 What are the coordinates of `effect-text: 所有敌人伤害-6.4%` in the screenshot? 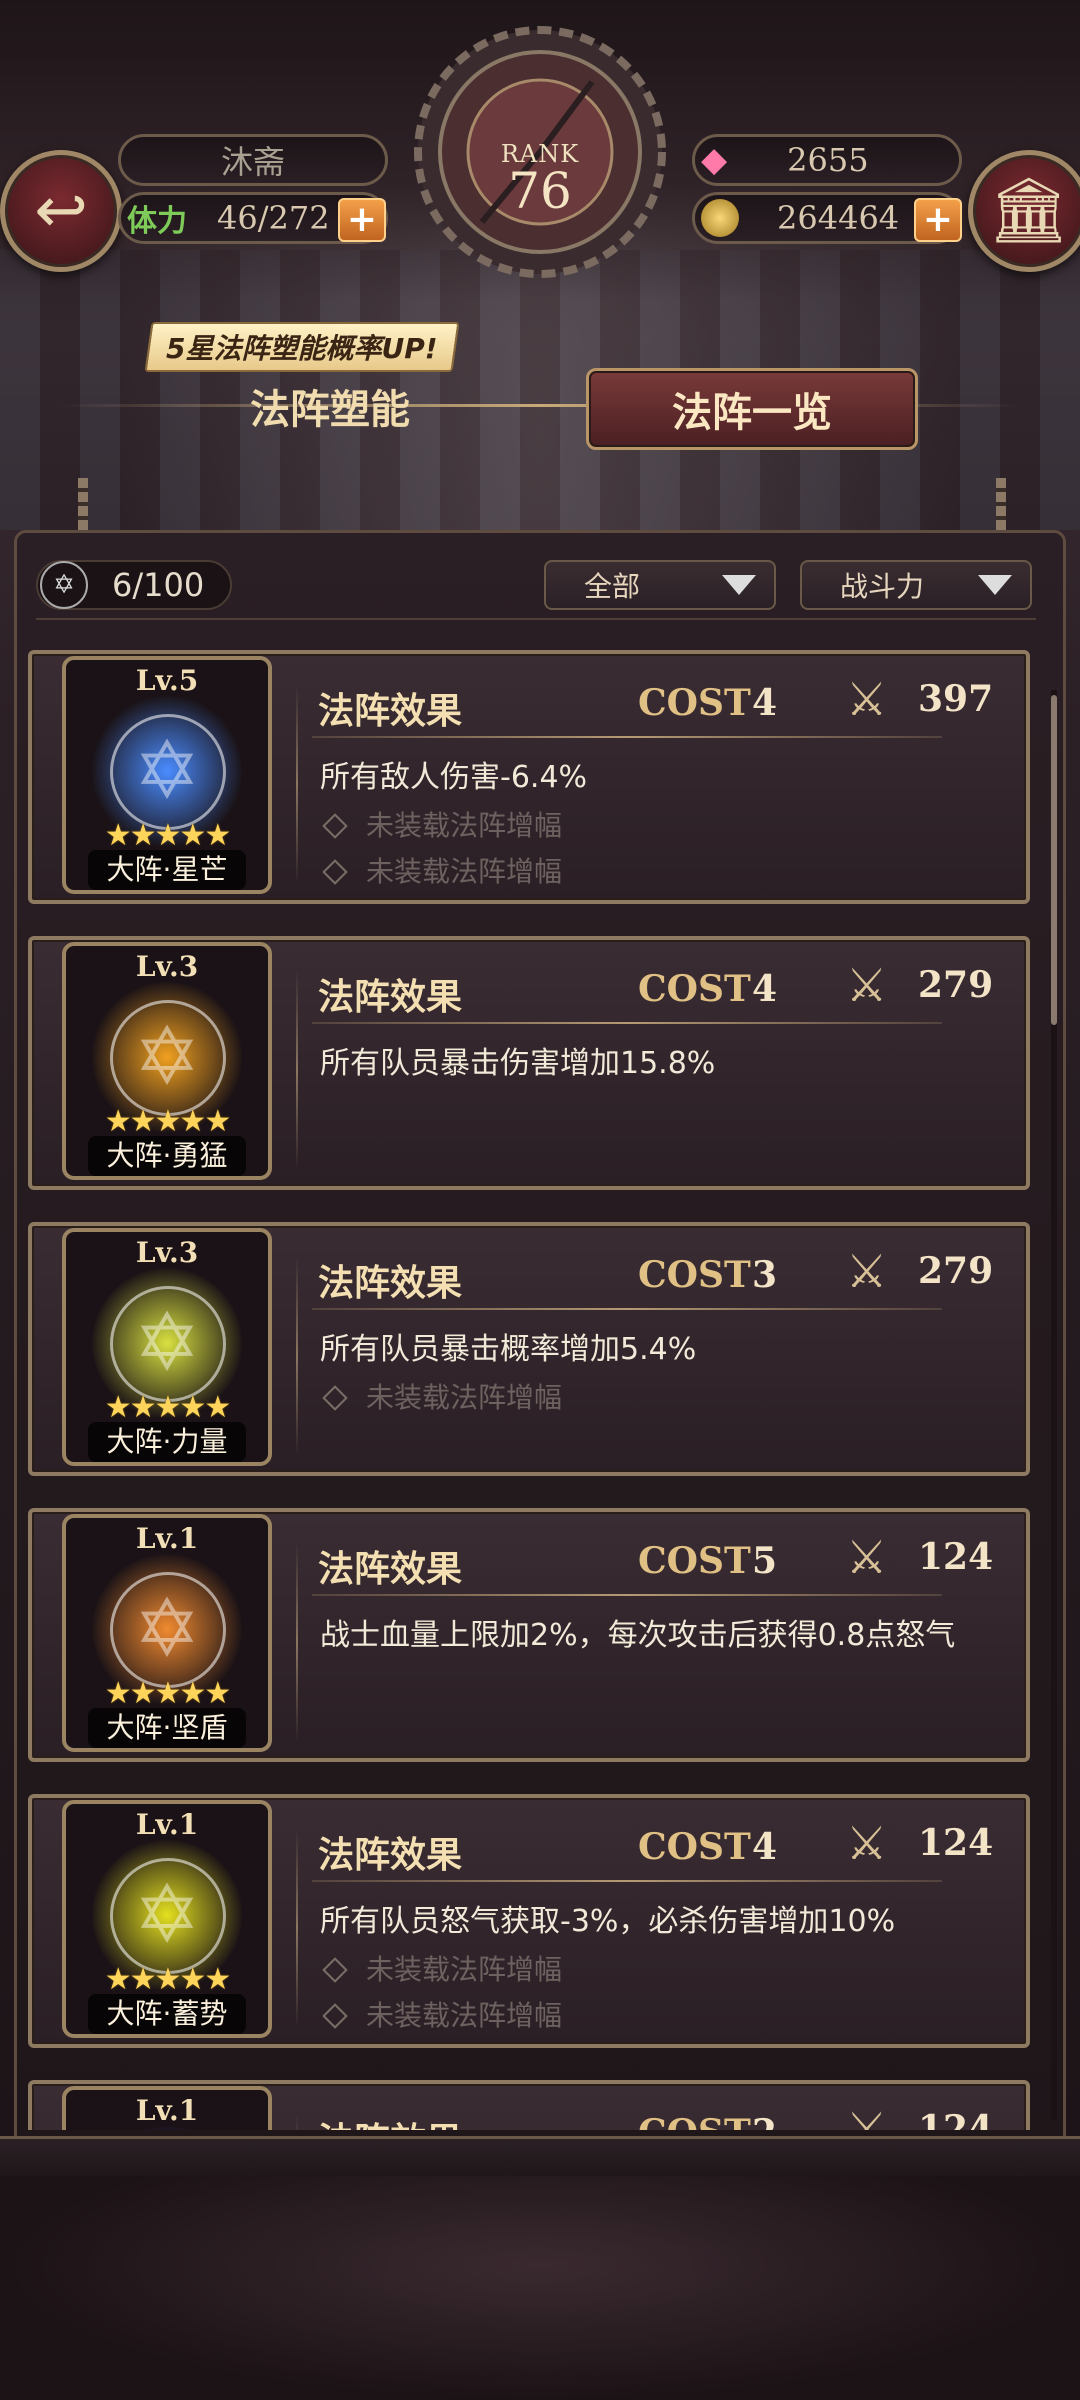 It's located at (454, 777).